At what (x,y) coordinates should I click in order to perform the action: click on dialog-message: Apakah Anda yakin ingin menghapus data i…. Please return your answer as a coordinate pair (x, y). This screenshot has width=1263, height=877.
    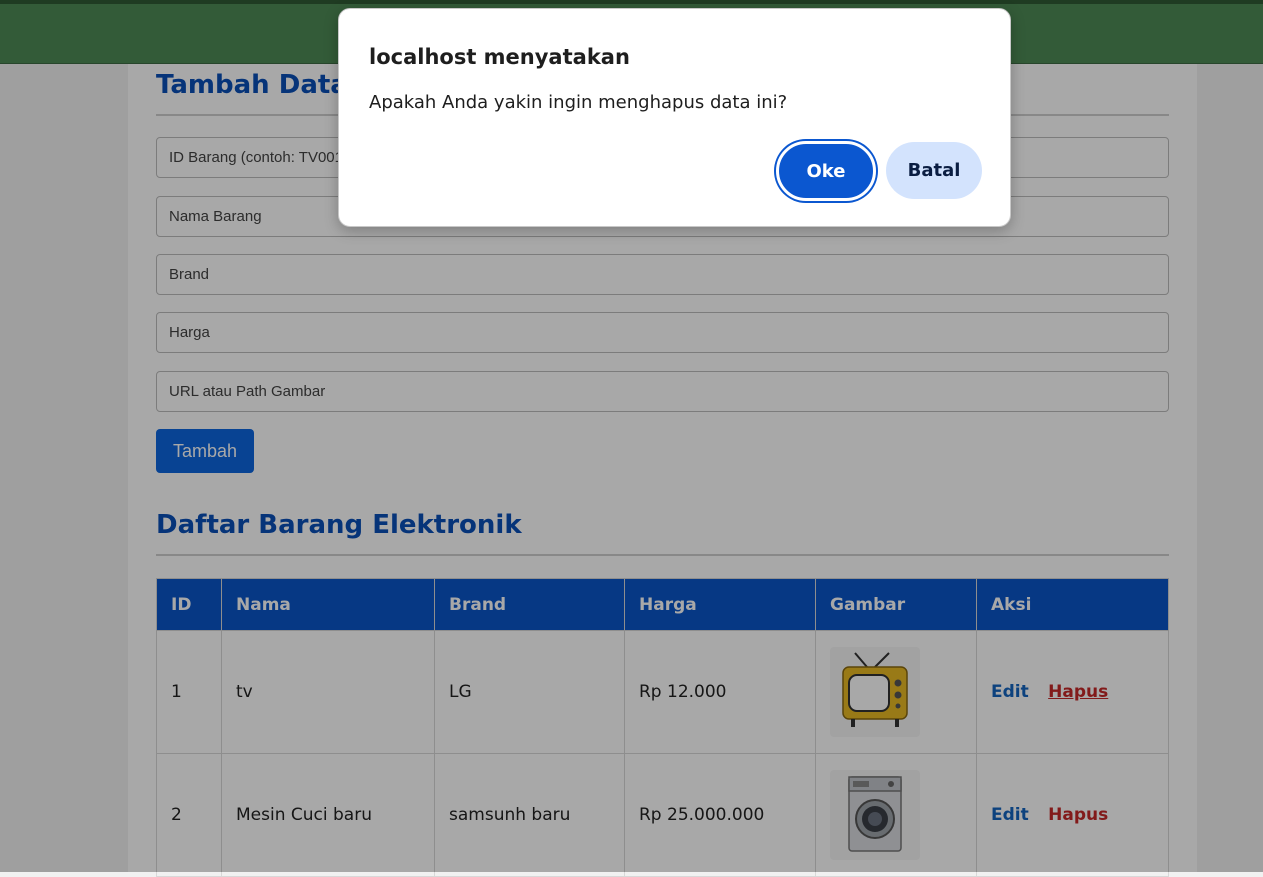
    Looking at the image, I should click on (578, 102).